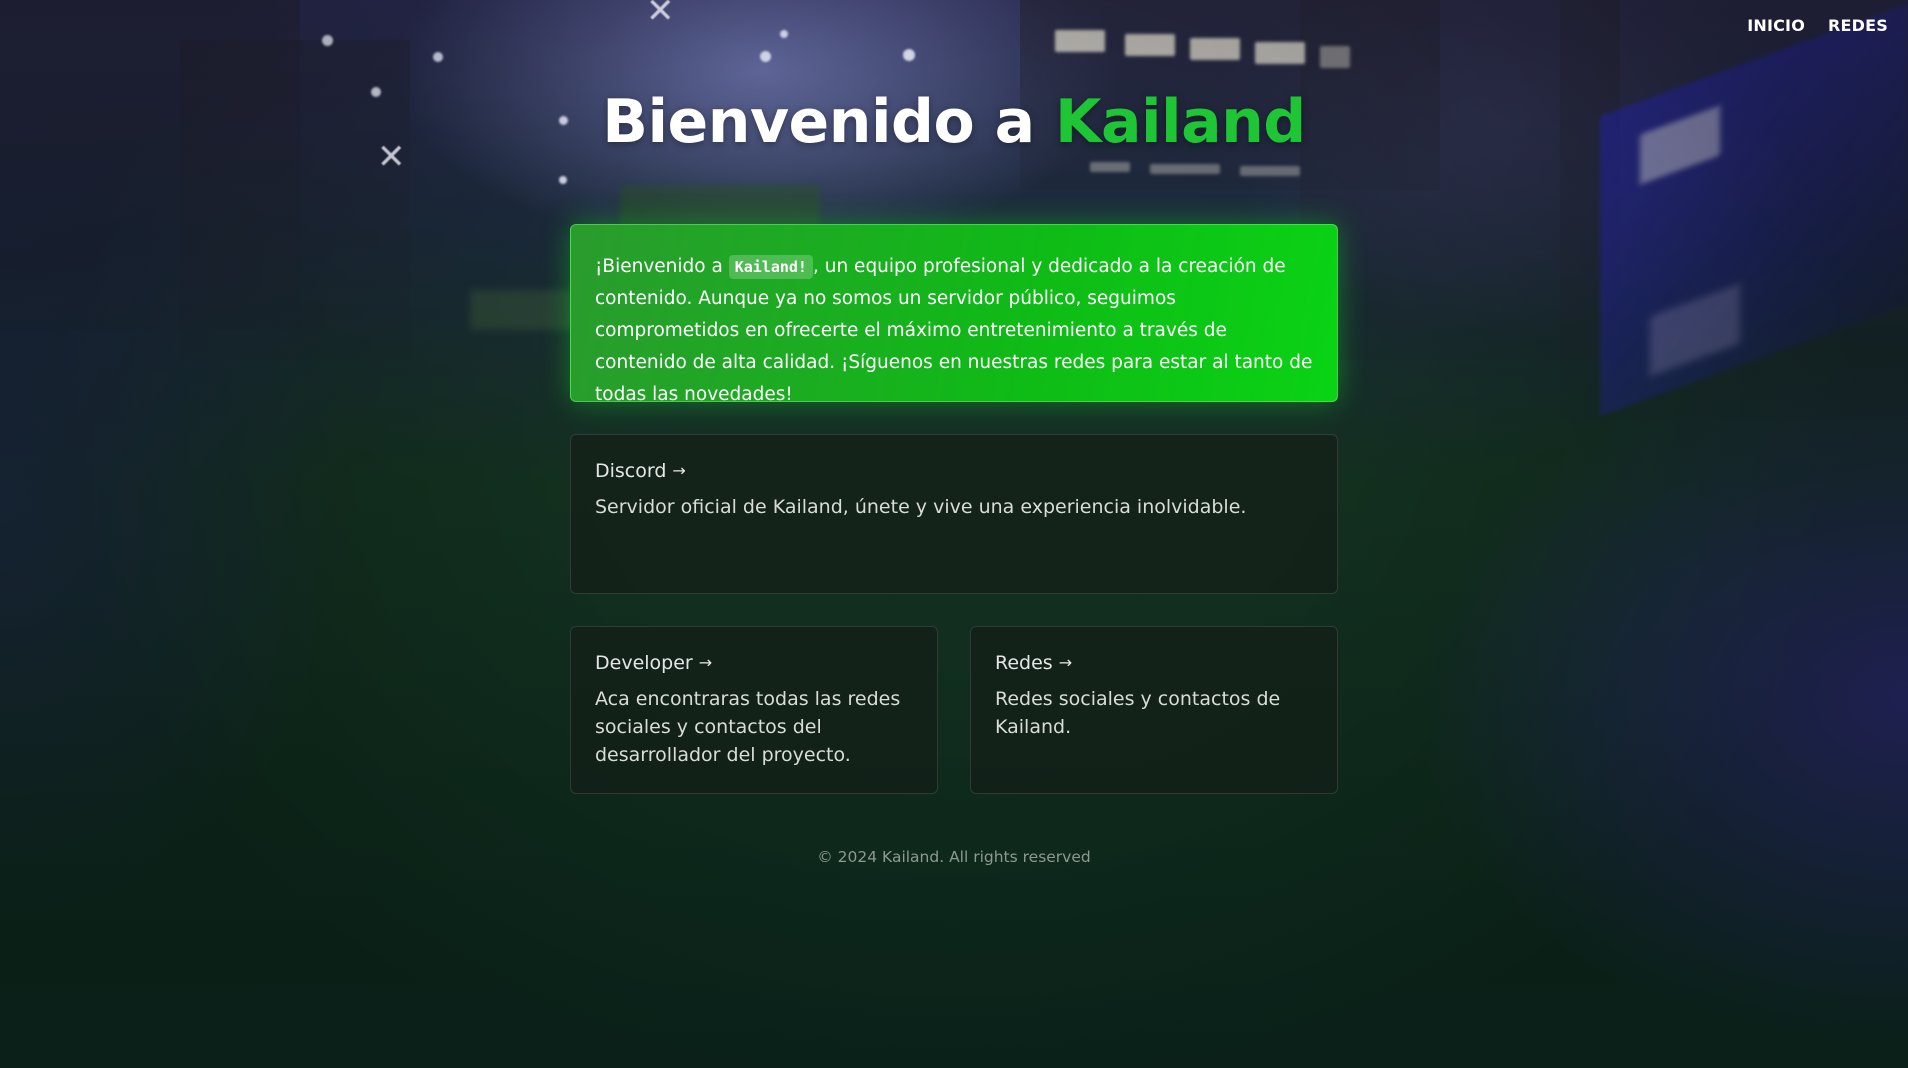 The height and width of the screenshot is (1068, 1908). What do you see at coordinates (1180, 122) in the screenshot?
I see `title-brand: Kailand` at bounding box center [1180, 122].